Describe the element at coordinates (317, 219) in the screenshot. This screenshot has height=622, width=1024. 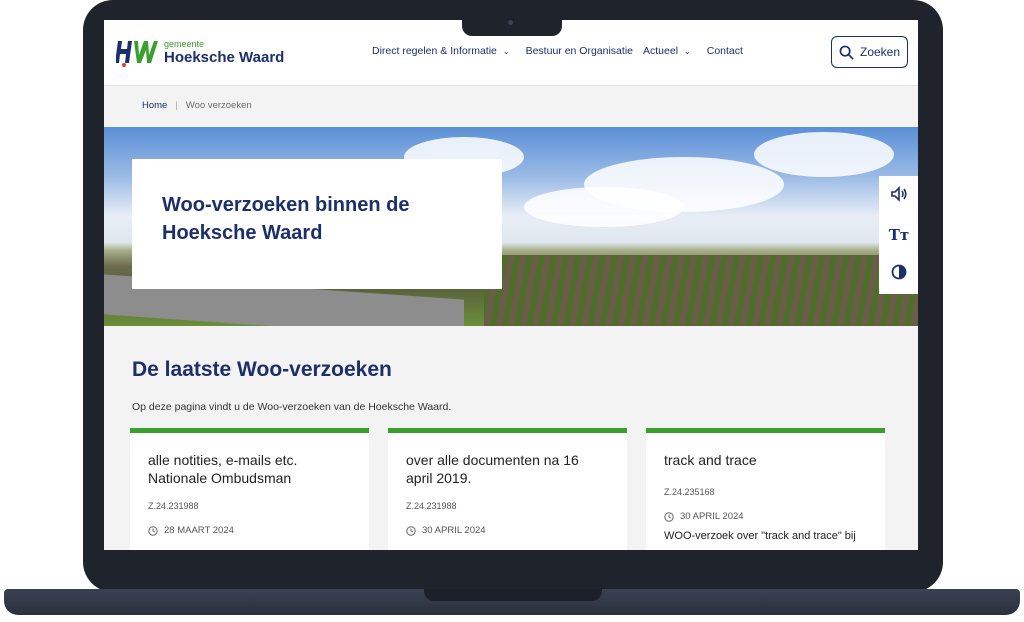
I see `hero-title: Woo-verzoeken binnen de Hoeksche Waard` at that location.